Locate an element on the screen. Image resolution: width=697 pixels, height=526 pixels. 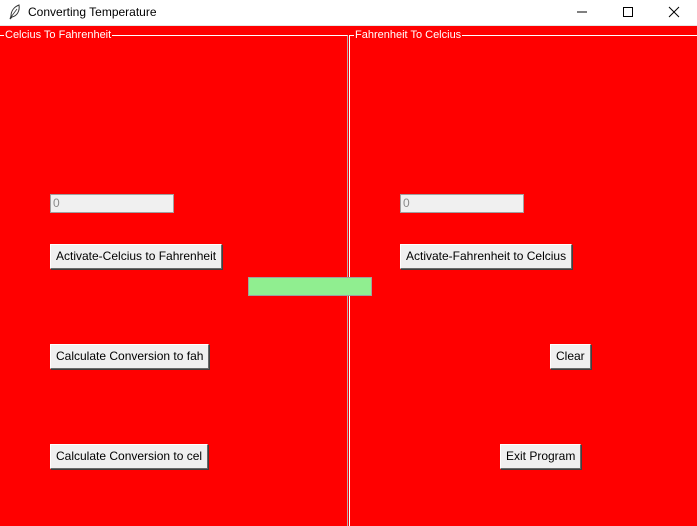
close-icon is located at coordinates (674, 12).